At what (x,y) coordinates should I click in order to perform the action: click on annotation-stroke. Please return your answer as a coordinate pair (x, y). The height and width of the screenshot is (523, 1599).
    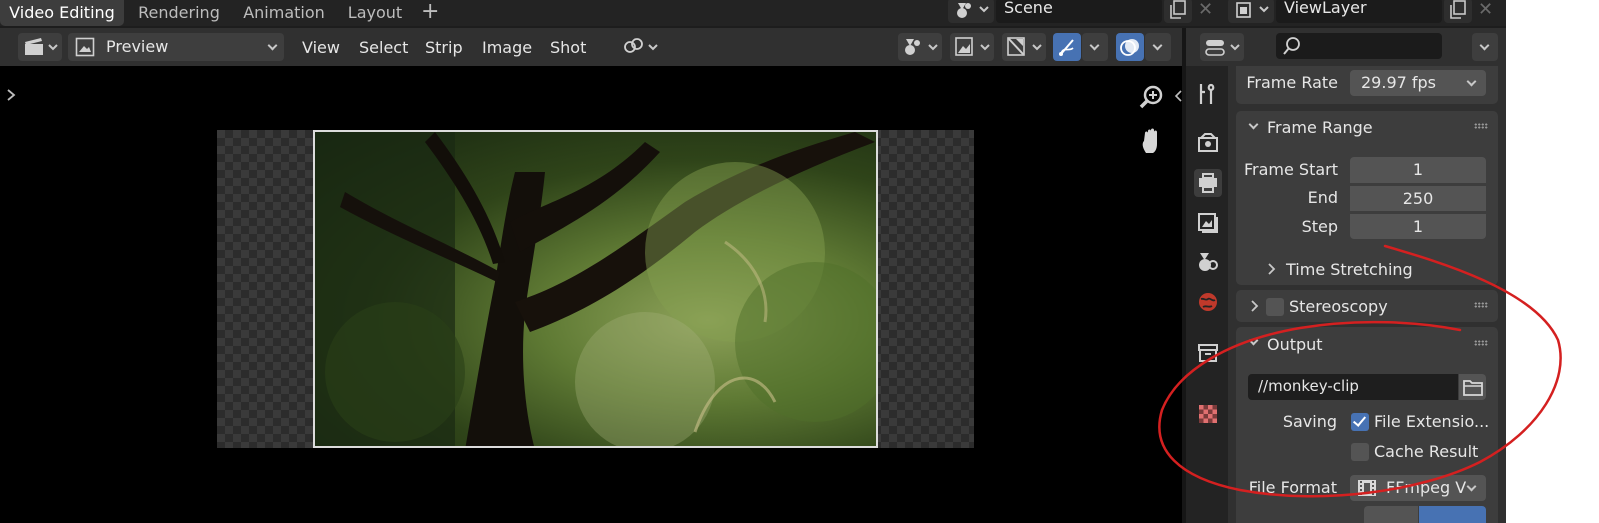
    Looking at the image, I should click on (1360, 371).